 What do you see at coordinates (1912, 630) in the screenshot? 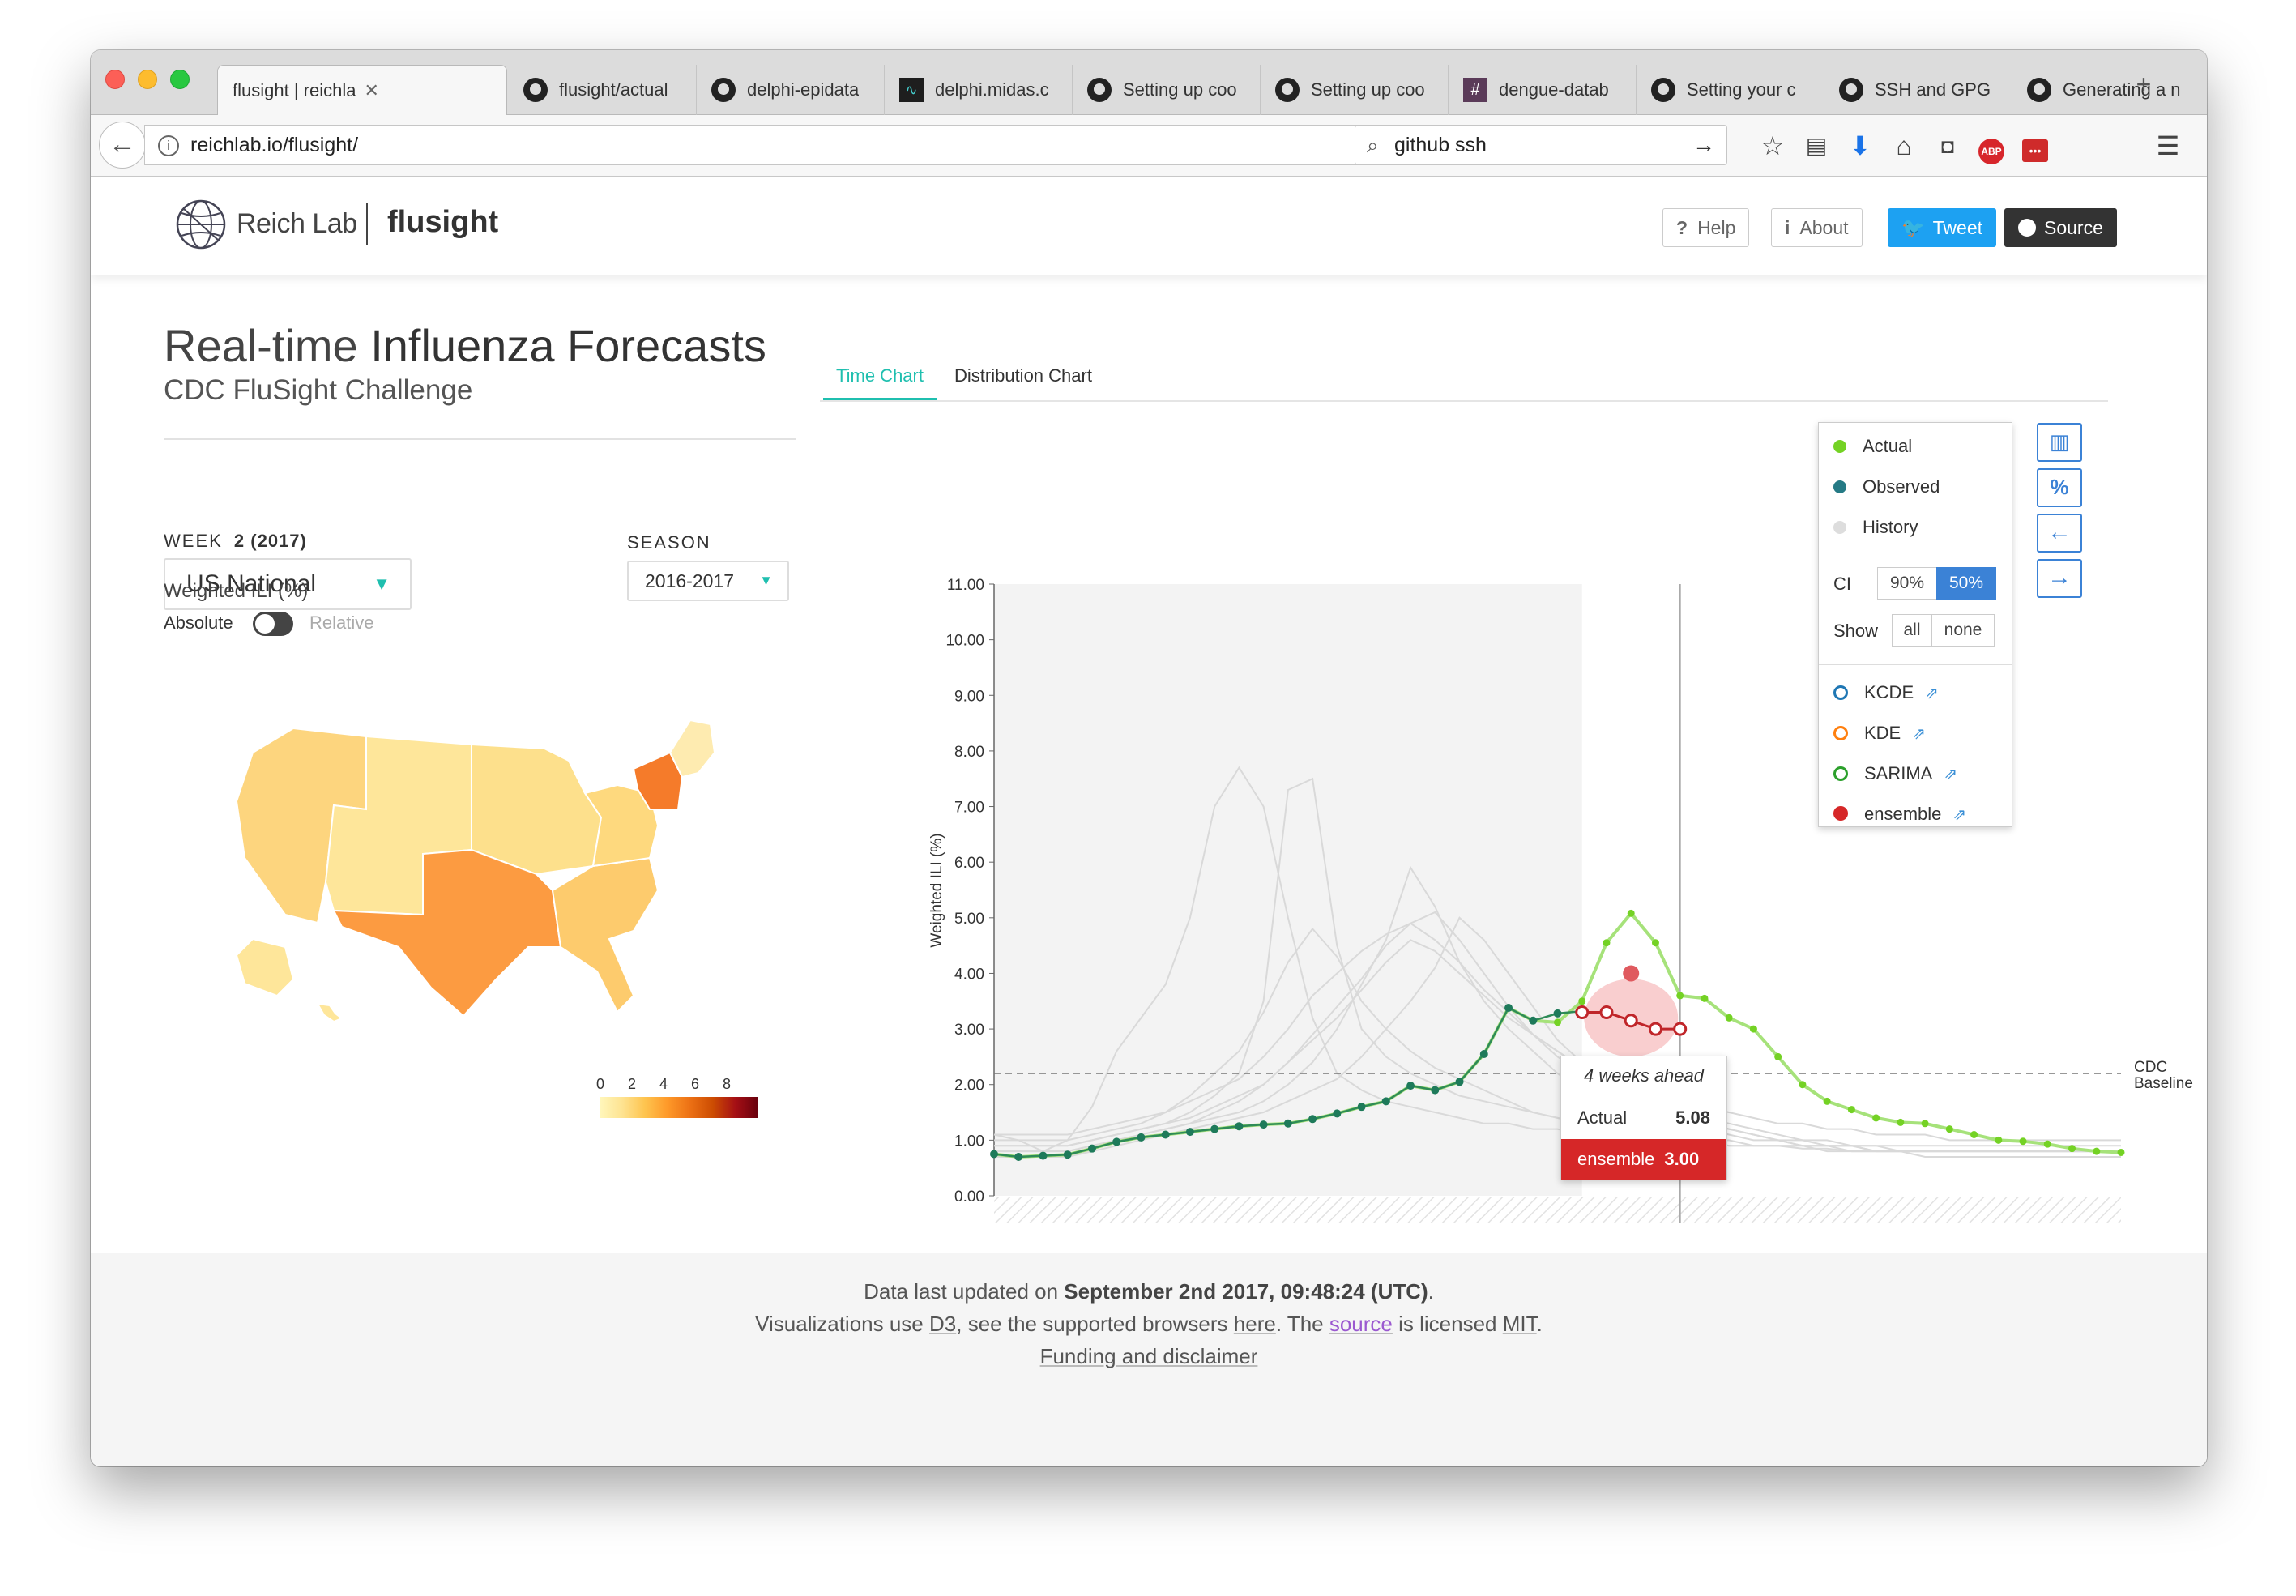
I see `show-all-button: all` at bounding box center [1912, 630].